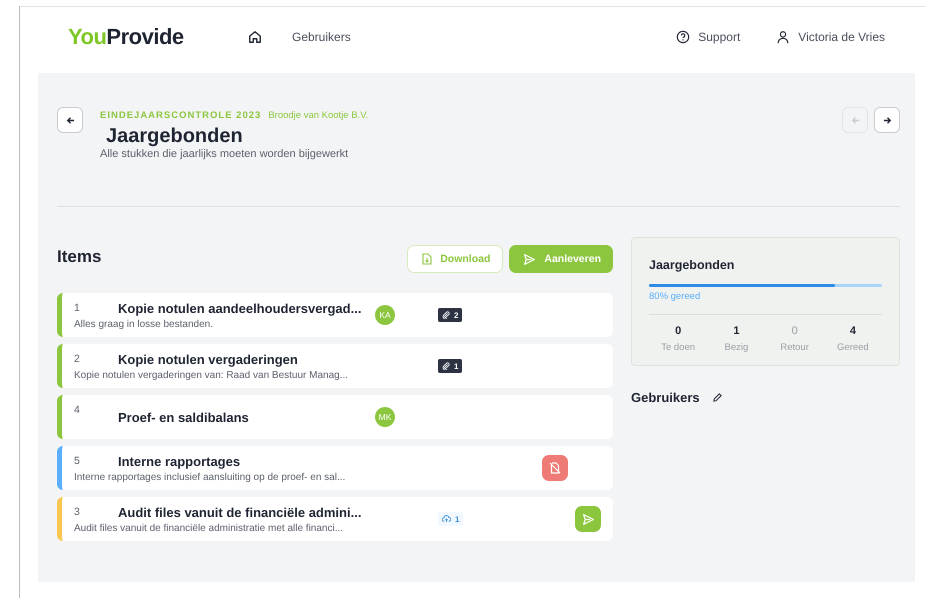 The image size is (926, 598). What do you see at coordinates (736, 347) in the screenshot?
I see `stat-label: Bezig` at bounding box center [736, 347].